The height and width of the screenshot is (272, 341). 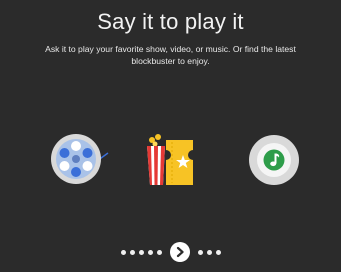 I want to click on page-indicator, so click(x=170, y=252).